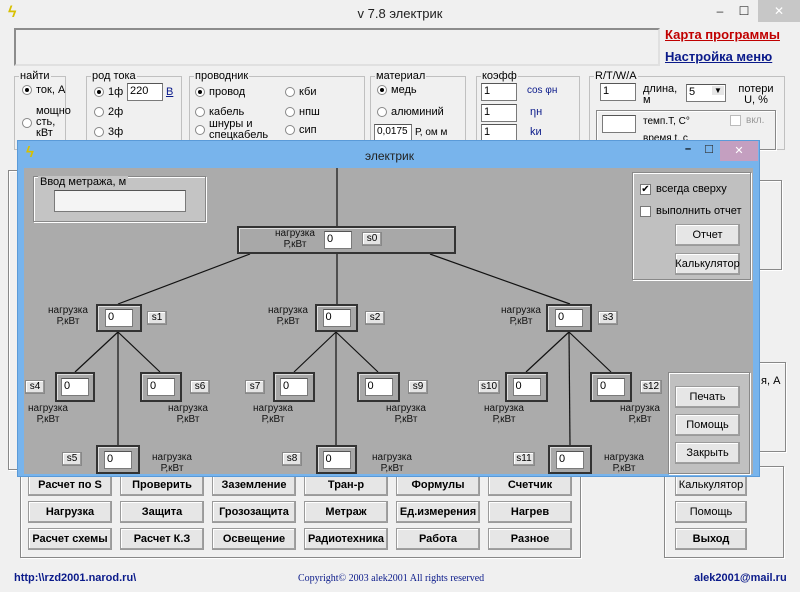 This screenshot has height=592, width=800. I want to click on switch-s7-button: s7, so click(255, 387).